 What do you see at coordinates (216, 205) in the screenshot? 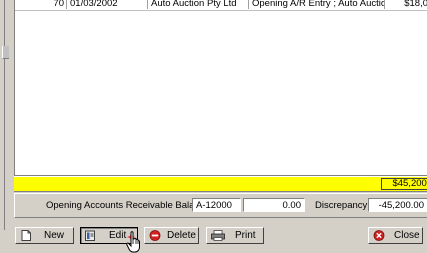
I see `account-field` at bounding box center [216, 205].